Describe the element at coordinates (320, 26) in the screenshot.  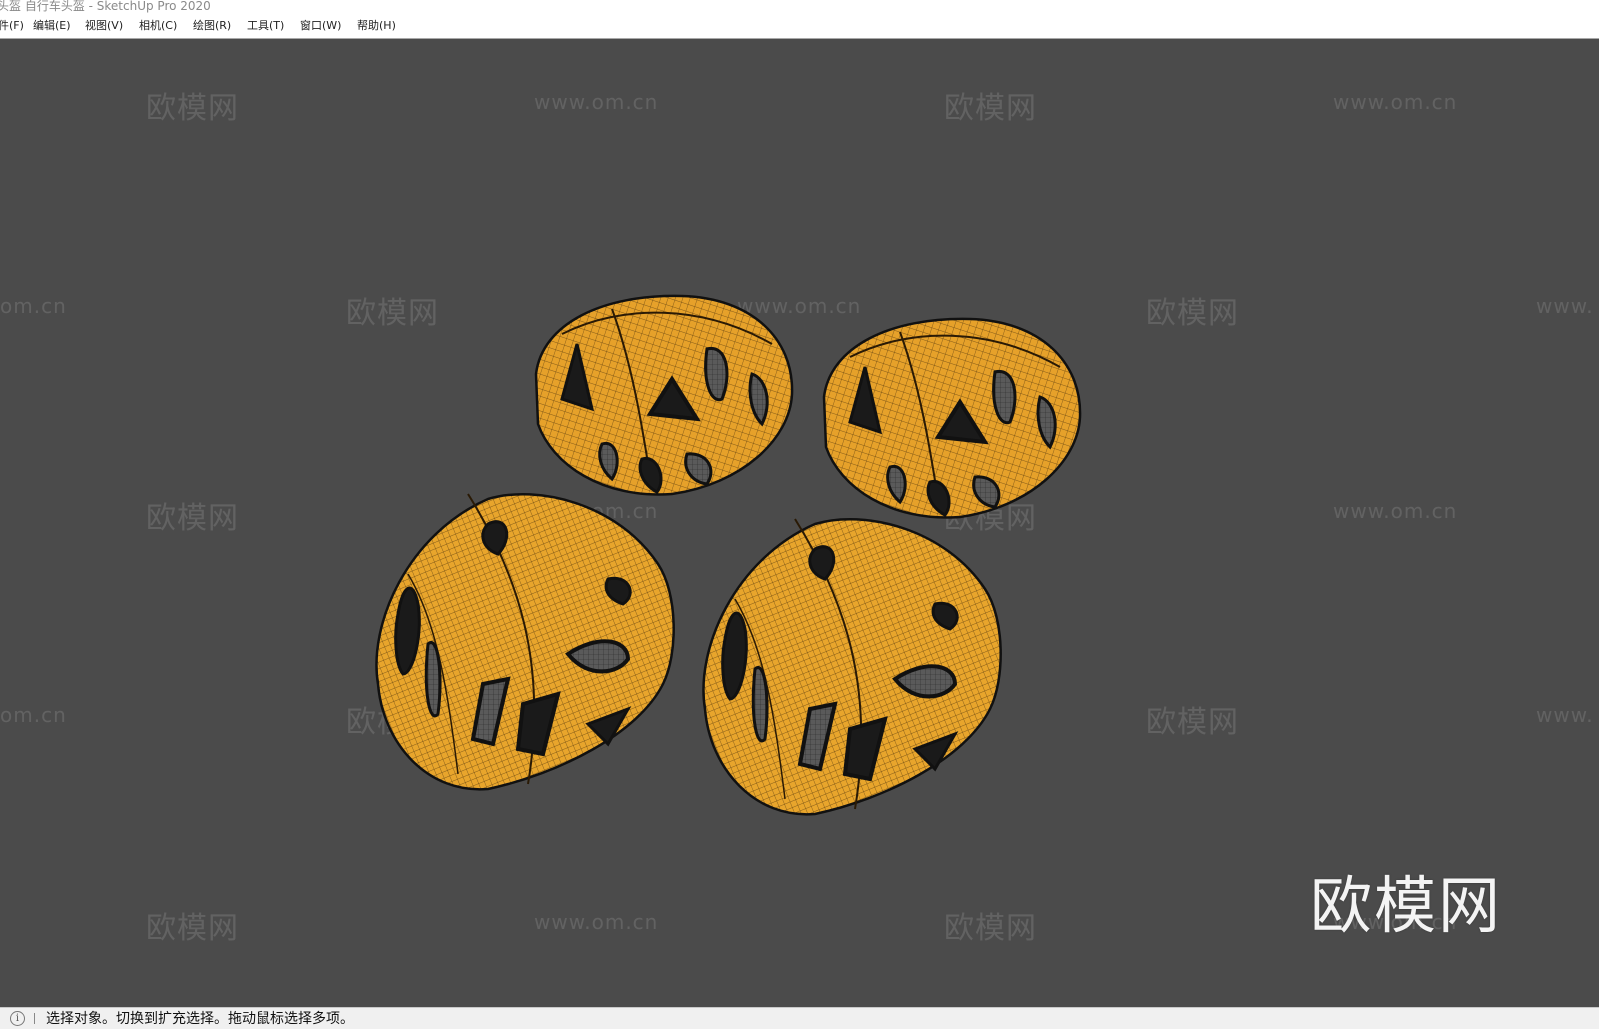
I see `menu-window: 窗口(W)` at that location.